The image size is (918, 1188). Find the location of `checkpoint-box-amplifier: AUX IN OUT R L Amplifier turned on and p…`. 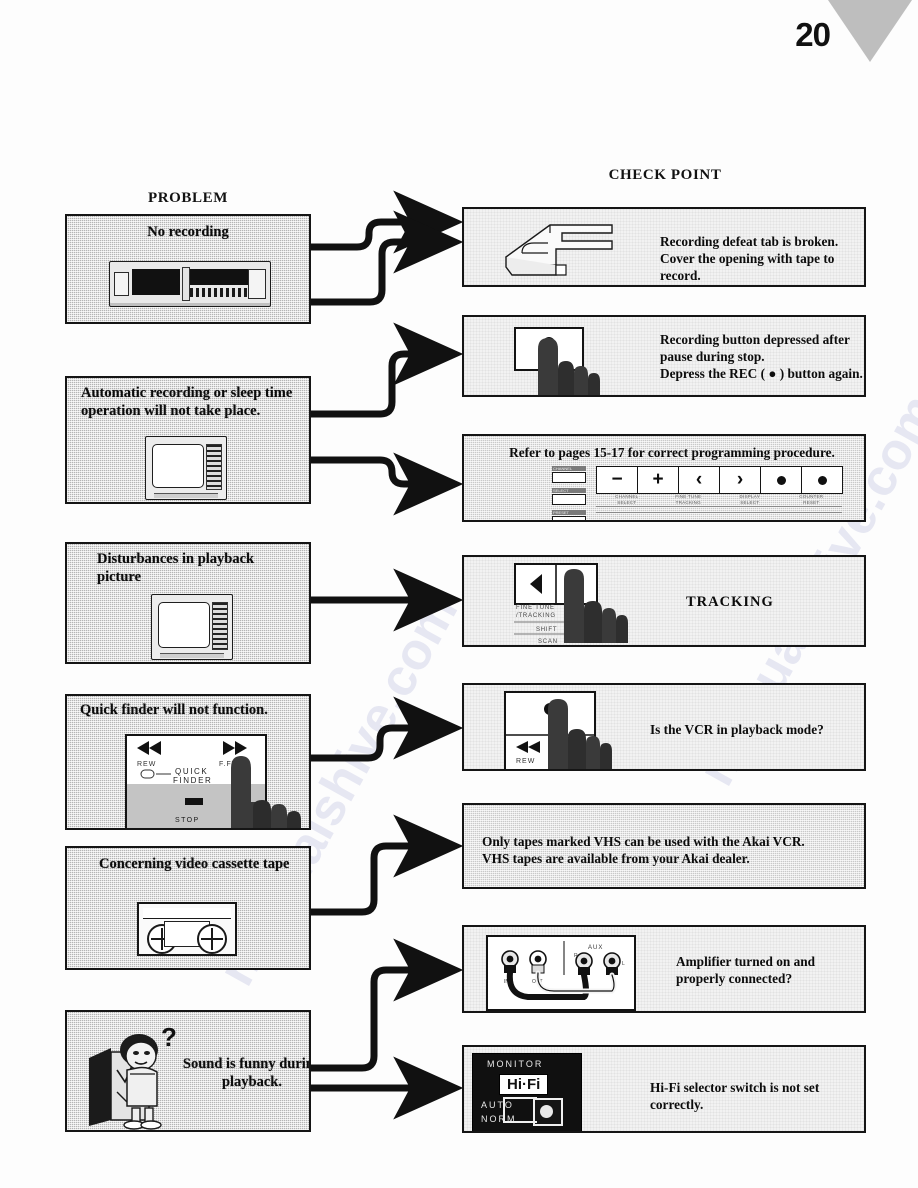

checkpoint-box-amplifier: AUX IN OUT R L Amplifier turned on and p… is located at coordinates (664, 969).